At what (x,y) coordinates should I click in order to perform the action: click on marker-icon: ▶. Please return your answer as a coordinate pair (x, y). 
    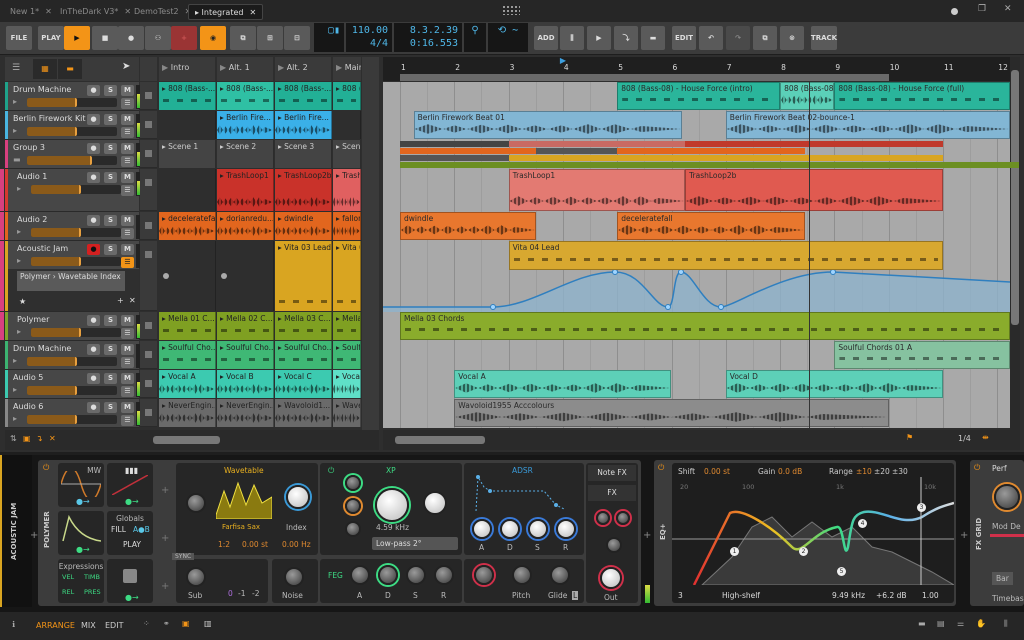
    Looking at the image, I should click on (599, 38).